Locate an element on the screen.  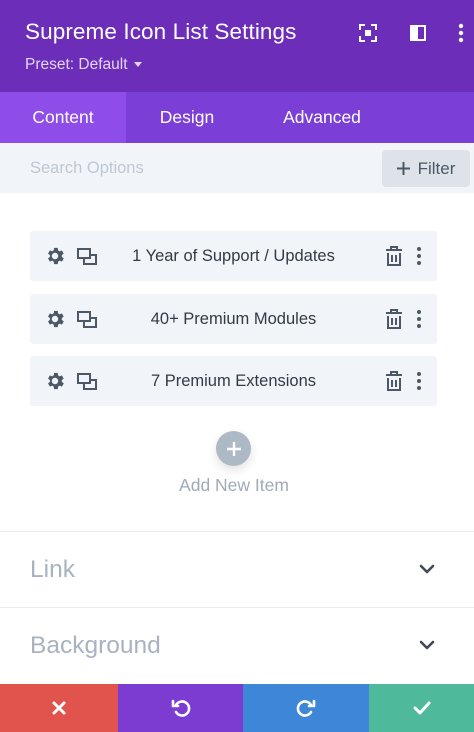
search-input is located at coordinates (190, 168).